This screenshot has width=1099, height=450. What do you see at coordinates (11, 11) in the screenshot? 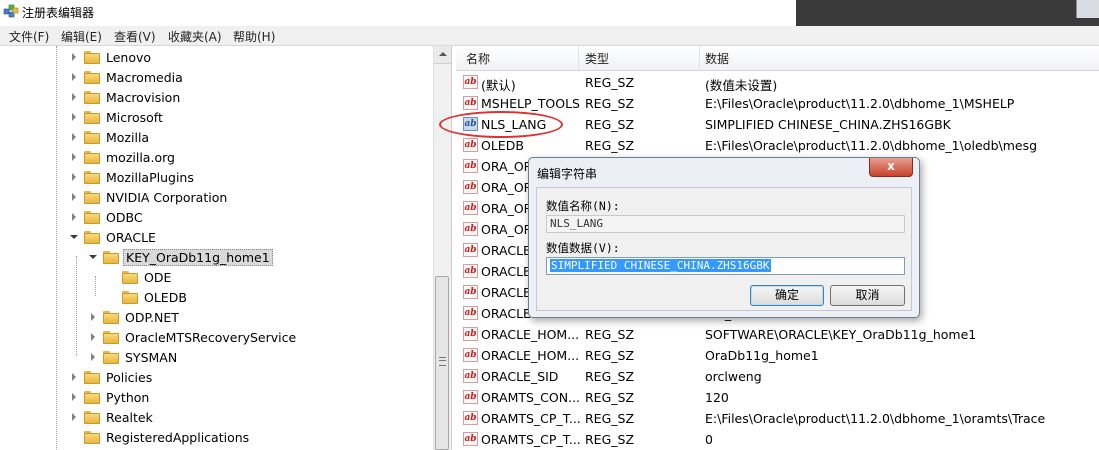
I see `regedit-app-icon` at bounding box center [11, 11].